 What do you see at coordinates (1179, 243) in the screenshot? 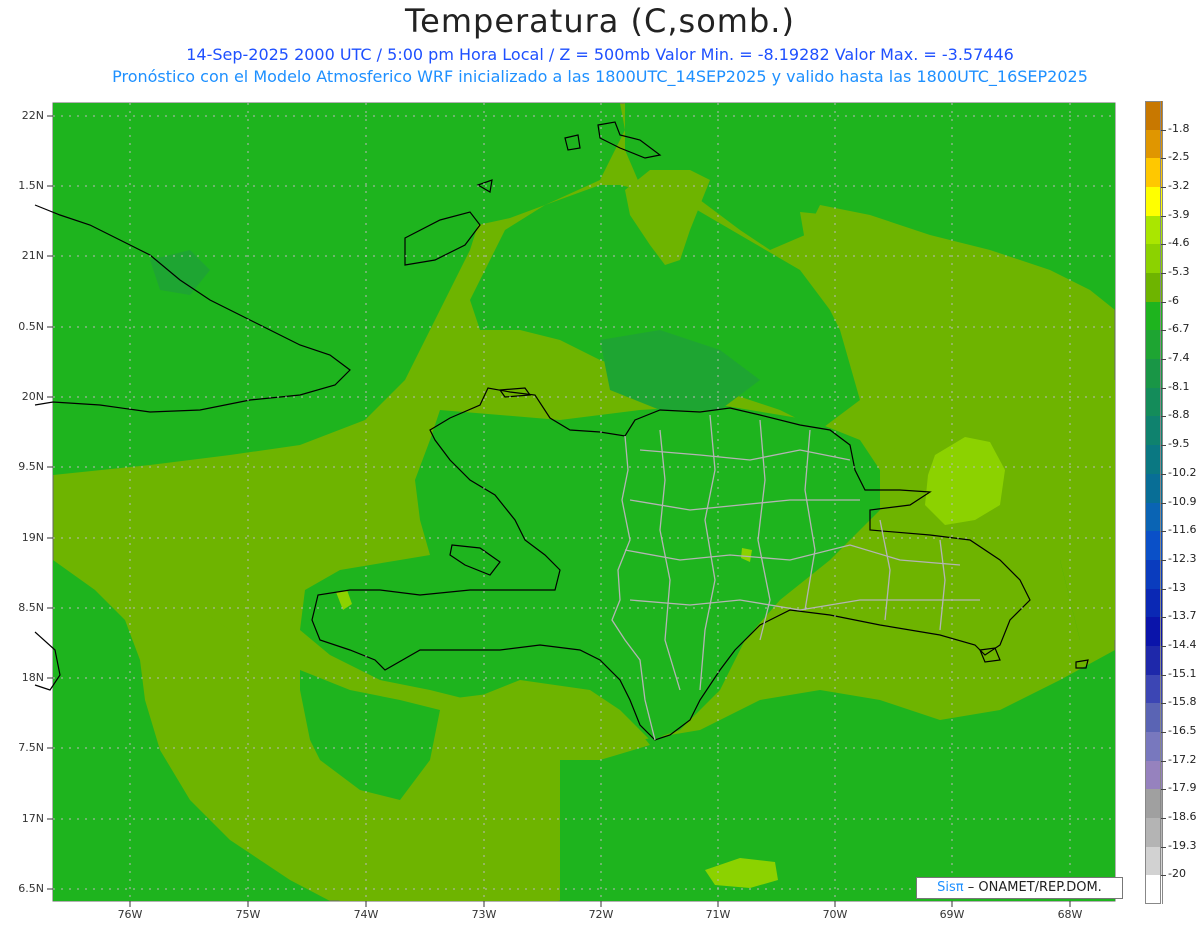
I see `colorbar-label: -4.6` at bounding box center [1179, 243].